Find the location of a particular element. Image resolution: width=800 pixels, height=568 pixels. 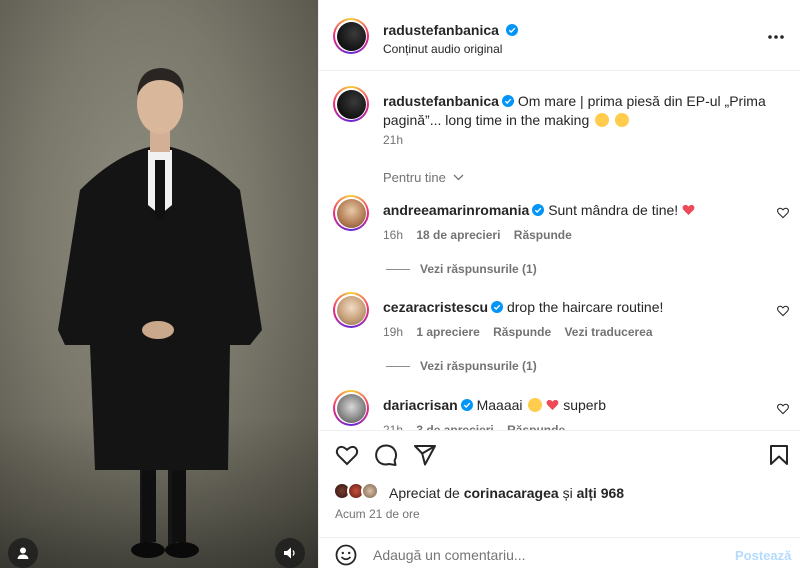

comment-item: andreeamarinromania Sunt mândra de tine! is located at coordinates (573, 210).